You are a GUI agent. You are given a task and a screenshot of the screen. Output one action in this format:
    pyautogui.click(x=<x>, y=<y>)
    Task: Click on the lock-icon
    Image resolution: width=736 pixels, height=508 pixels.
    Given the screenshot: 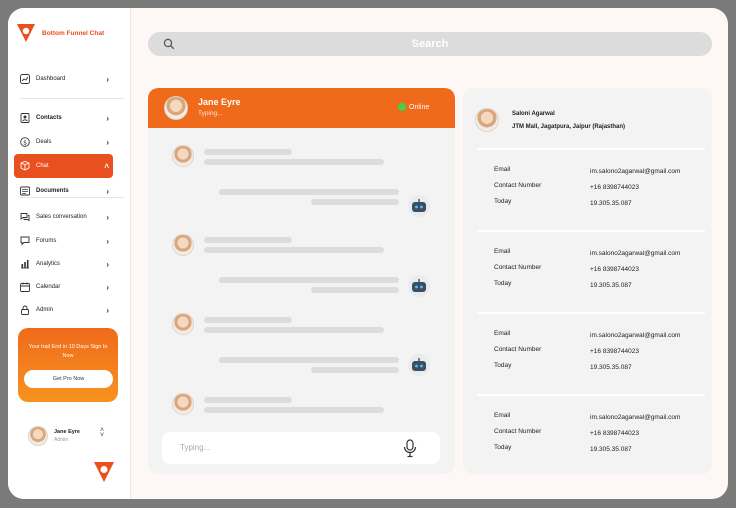 What is the action you would take?
    pyautogui.click(x=24, y=310)
    